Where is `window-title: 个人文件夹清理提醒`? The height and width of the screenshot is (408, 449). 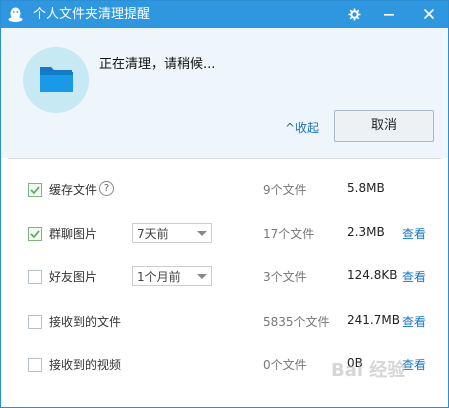 window-title: 个人文件夹清理提醒 is located at coordinates (92, 14).